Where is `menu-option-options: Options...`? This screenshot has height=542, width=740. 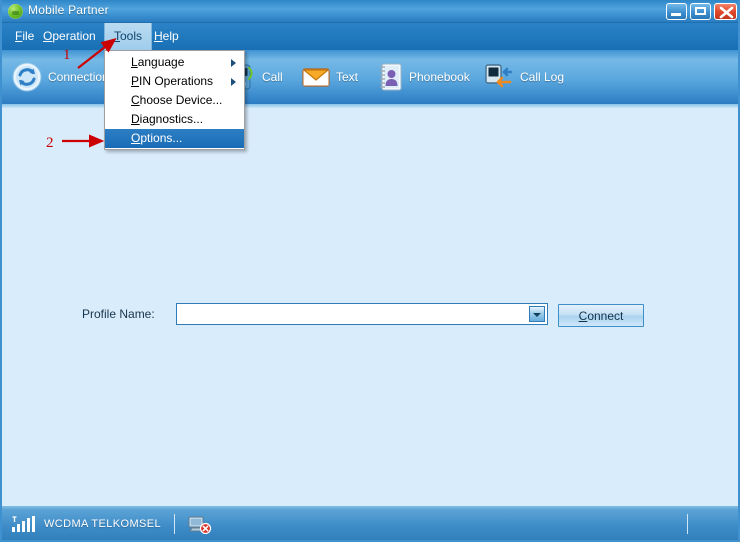
menu-option-options: Options... is located at coordinates (174, 138).